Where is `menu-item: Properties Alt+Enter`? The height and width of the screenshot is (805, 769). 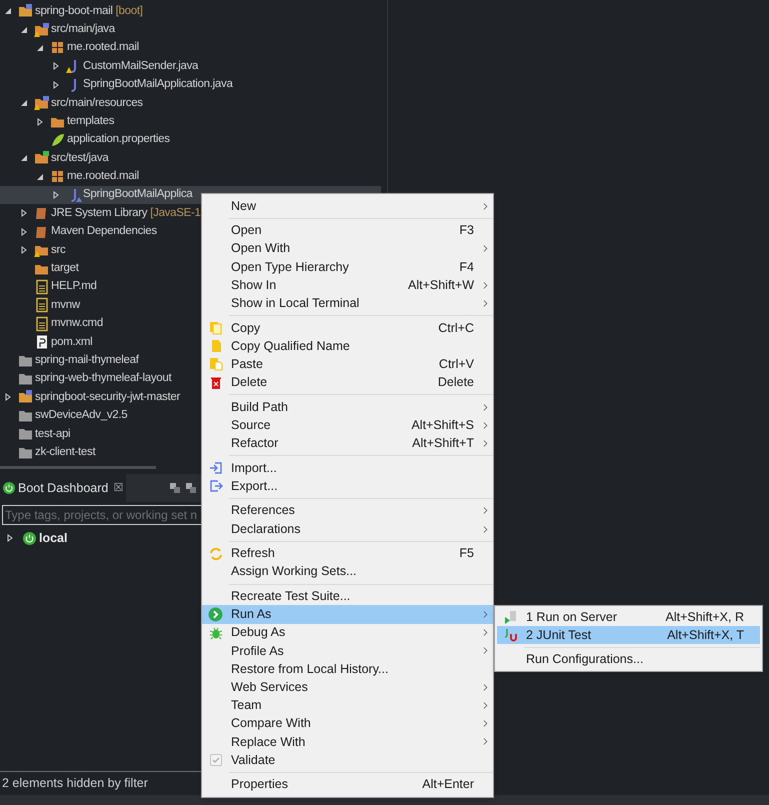
menu-item: Properties Alt+Enter is located at coordinates (347, 785).